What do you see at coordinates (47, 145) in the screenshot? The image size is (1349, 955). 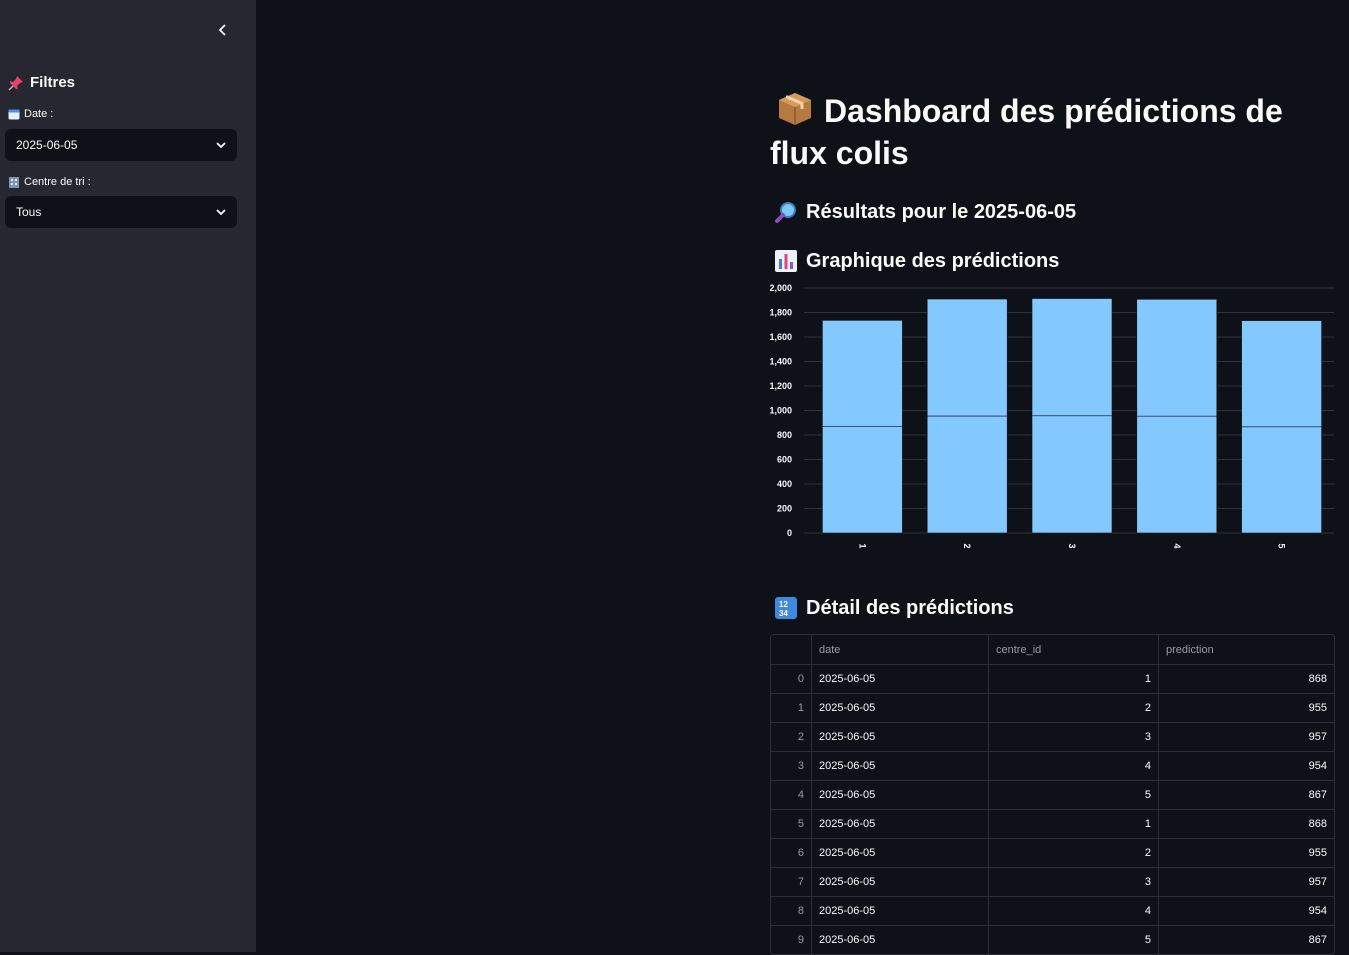 I see `date-select-value: 2025-06-05` at bounding box center [47, 145].